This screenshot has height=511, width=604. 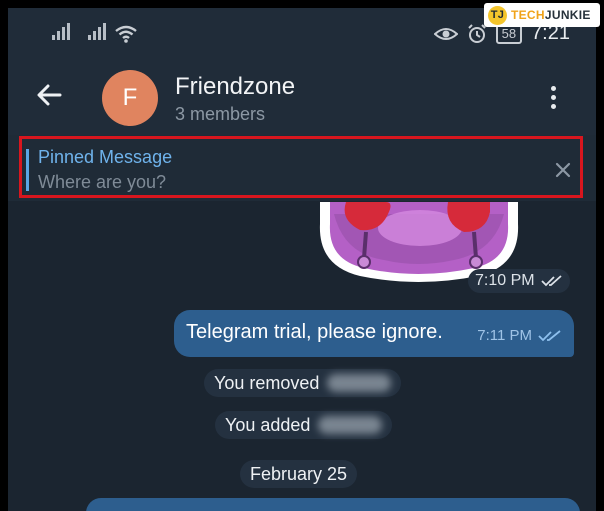 What do you see at coordinates (504, 335) in the screenshot?
I see `message-time: 7:11 PM` at bounding box center [504, 335].